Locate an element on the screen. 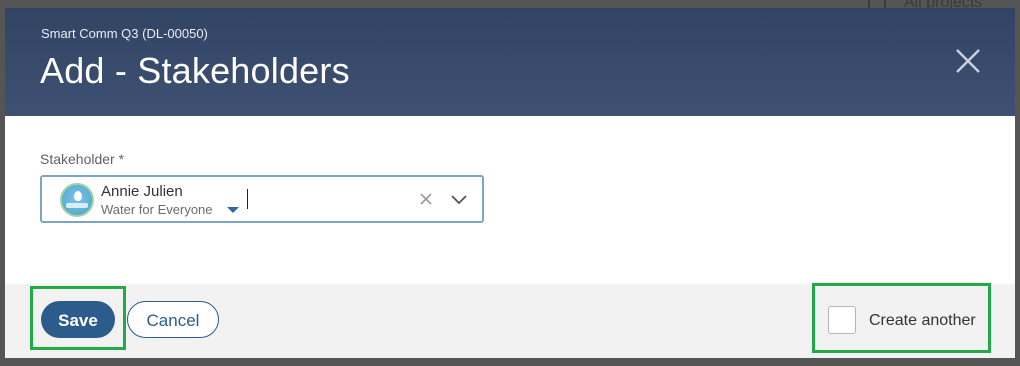 This screenshot has height=366, width=1020. avatar is located at coordinates (77, 200).